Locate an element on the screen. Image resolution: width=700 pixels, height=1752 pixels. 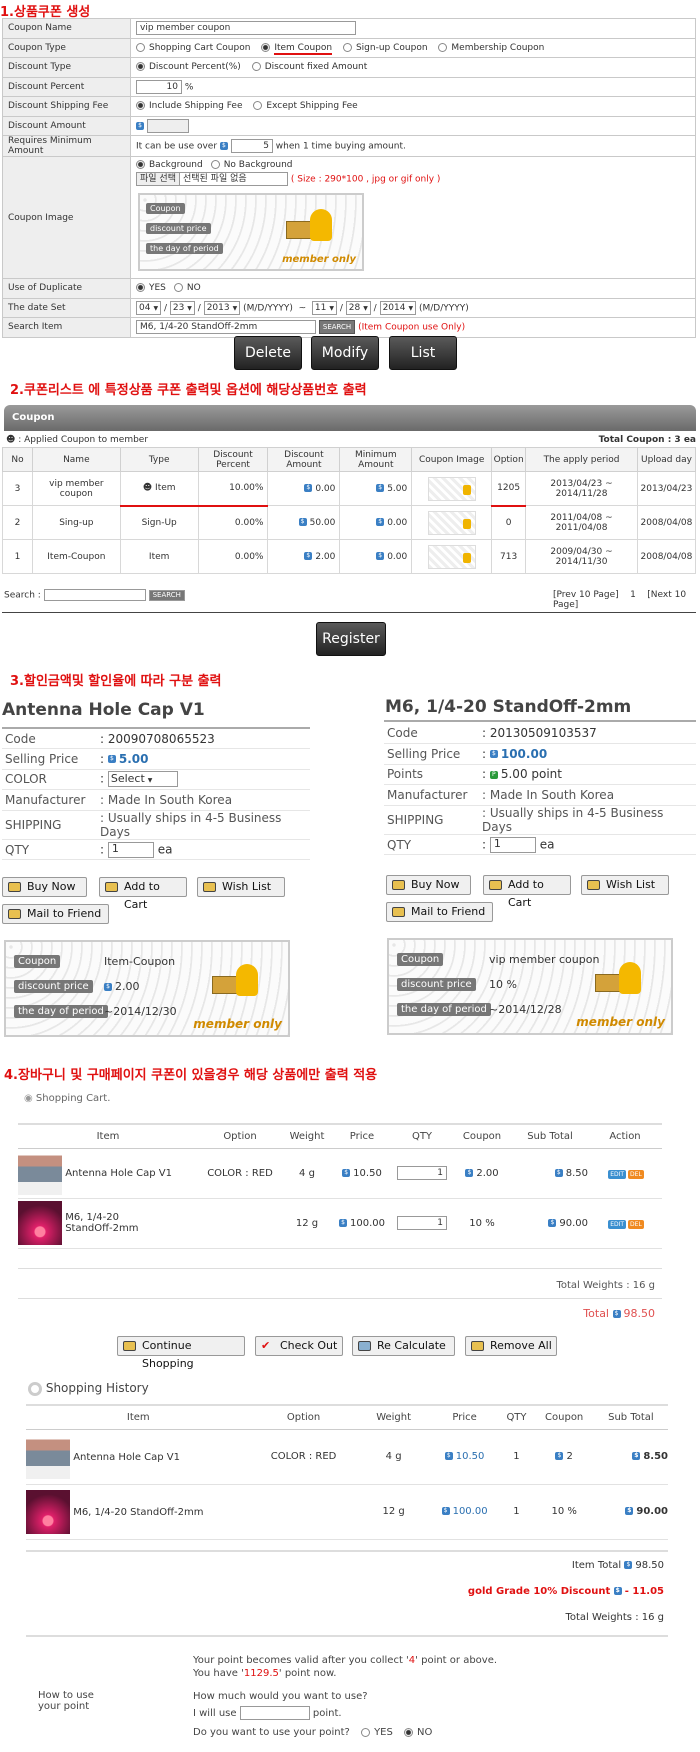
radio-dup-no is located at coordinates (178, 288).